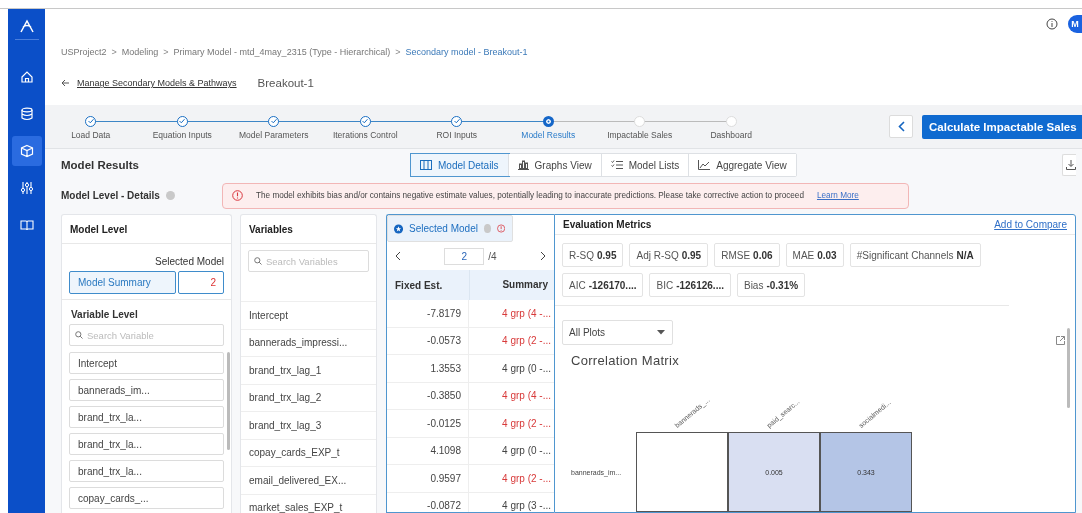  What do you see at coordinates (271, 229) in the screenshot?
I see `panel-title: Variables` at bounding box center [271, 229].